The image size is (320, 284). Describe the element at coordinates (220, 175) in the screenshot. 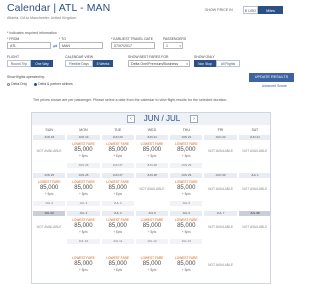

I see `day-date-label: JUN 30` at that location.